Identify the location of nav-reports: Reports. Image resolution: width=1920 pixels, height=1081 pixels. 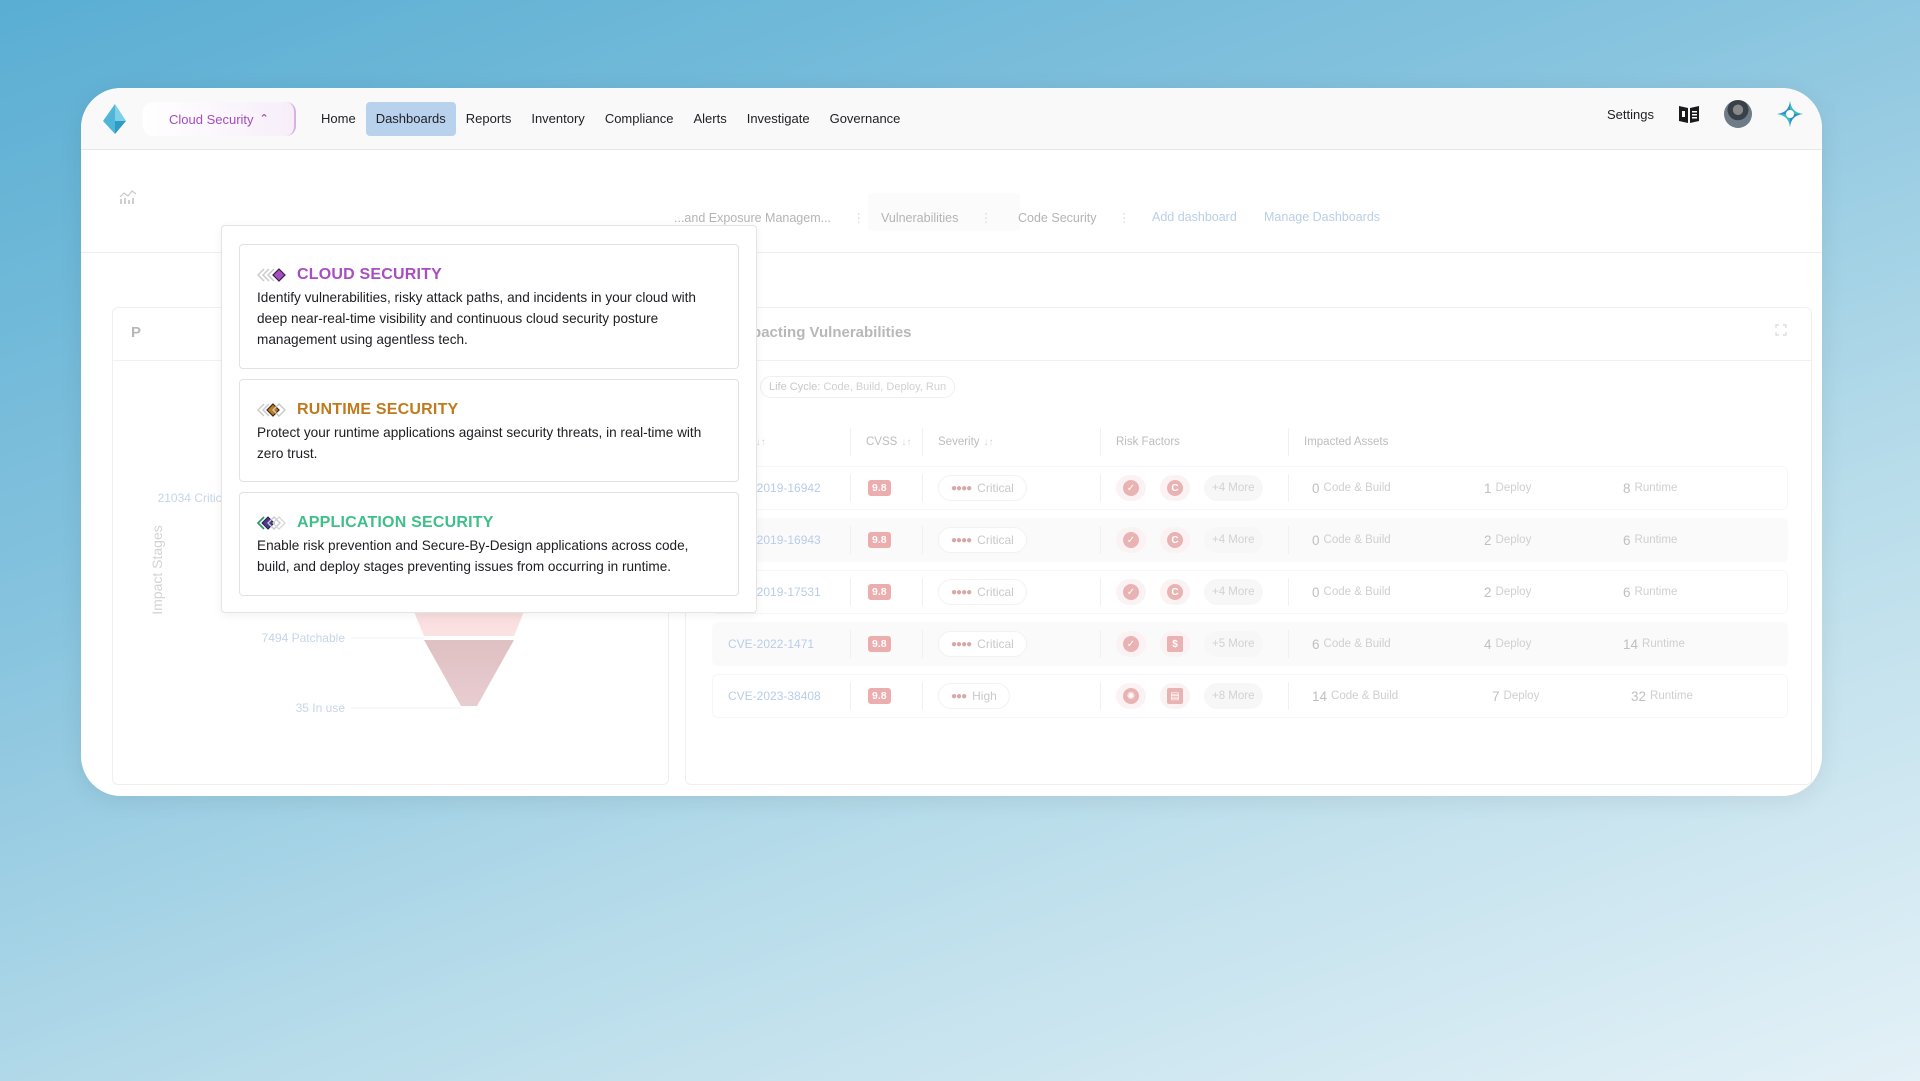
(489, 119).